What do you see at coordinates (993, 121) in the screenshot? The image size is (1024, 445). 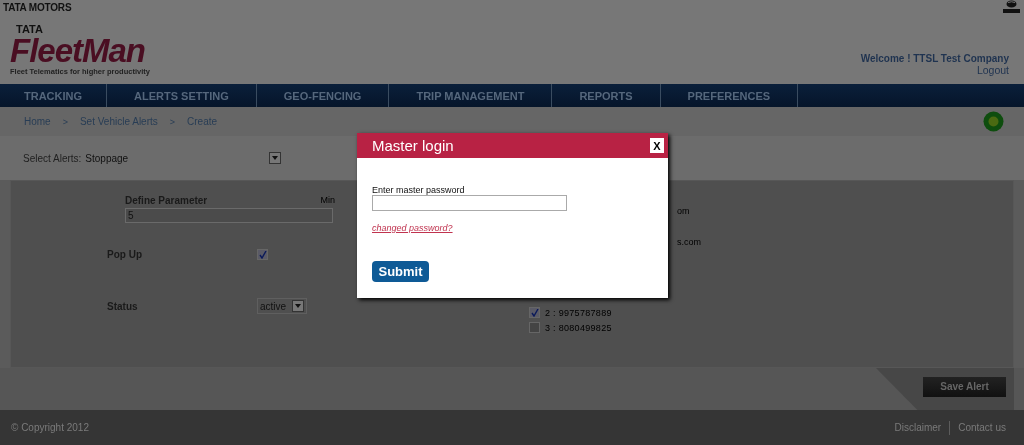 I see `status-dot-icon` at bounding box center [993, 121].